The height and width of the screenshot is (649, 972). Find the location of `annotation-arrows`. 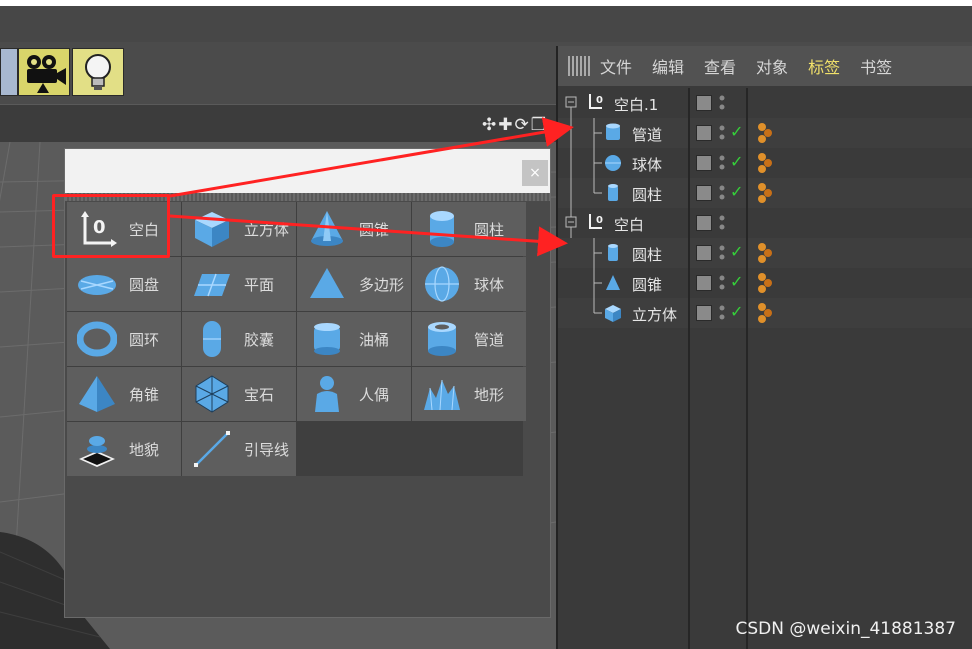

annotation-arrows is located at coordinates (371, 187).